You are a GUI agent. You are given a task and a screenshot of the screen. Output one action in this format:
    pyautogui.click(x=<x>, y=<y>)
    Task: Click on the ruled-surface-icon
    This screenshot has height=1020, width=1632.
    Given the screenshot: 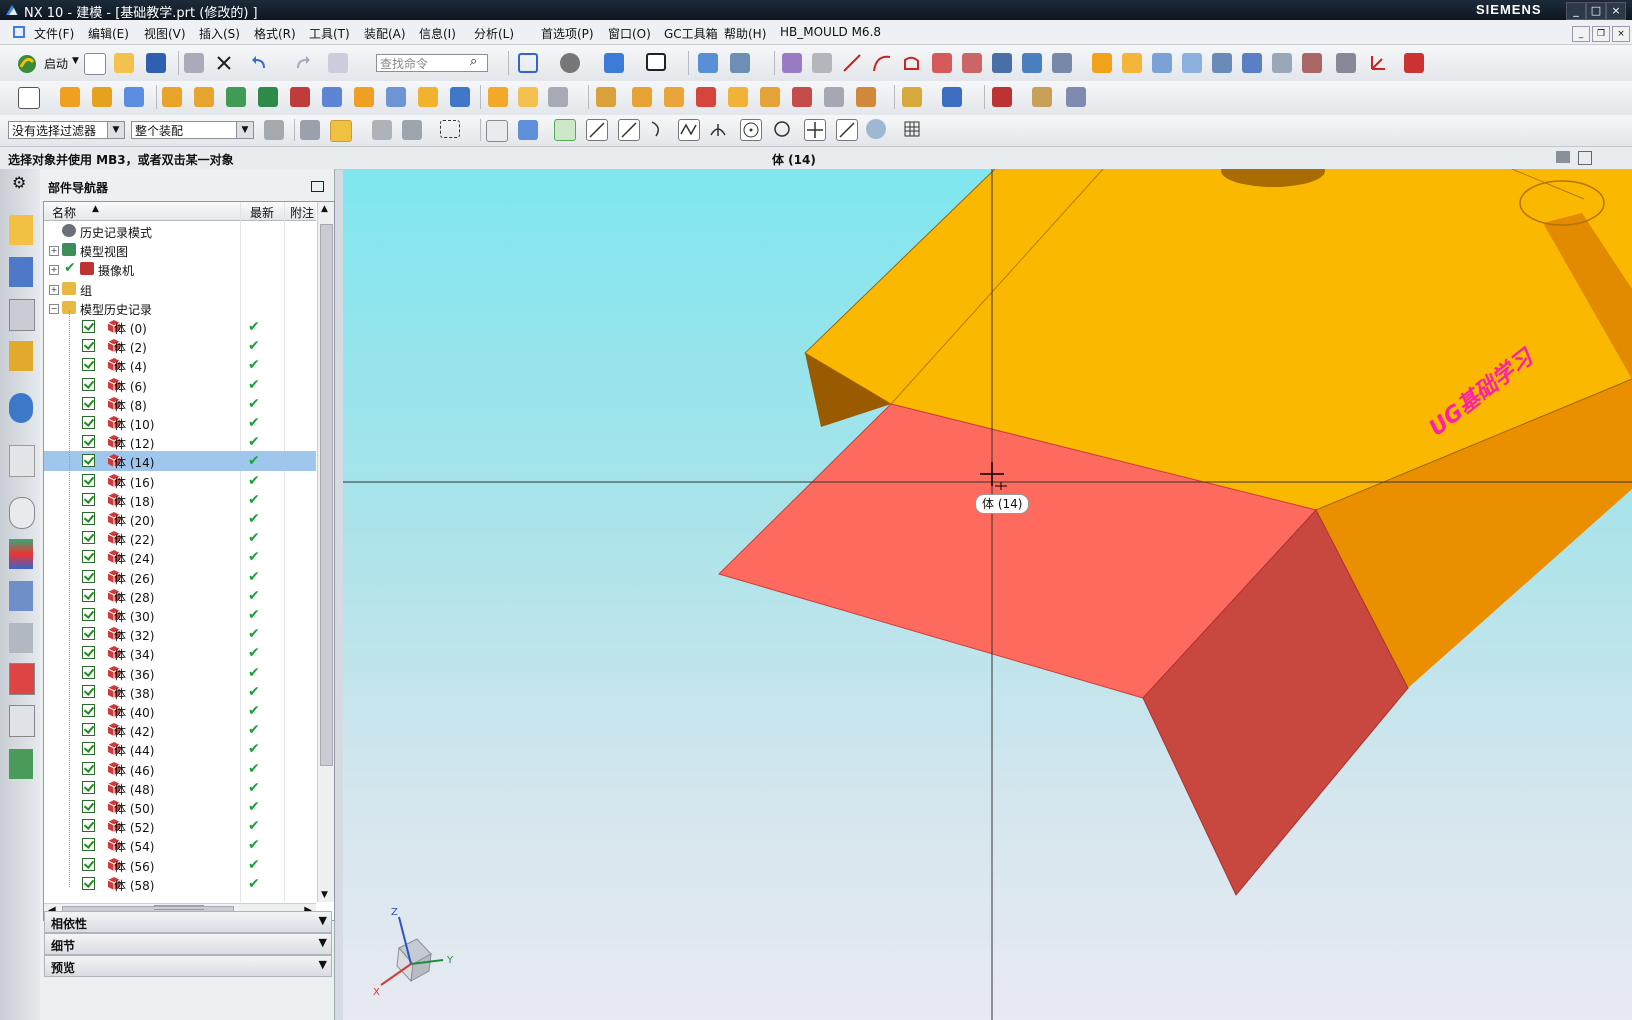 What is the action you would take?
    pyautogui.click(x=1162, y=63)
    